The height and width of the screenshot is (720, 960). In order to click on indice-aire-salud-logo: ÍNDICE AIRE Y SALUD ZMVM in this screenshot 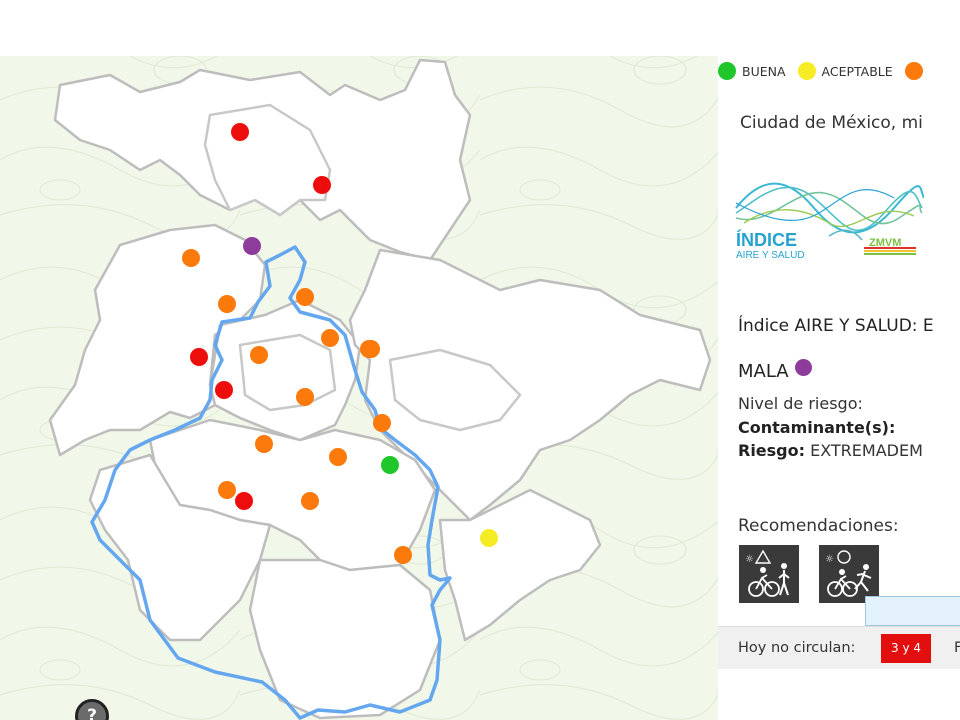, I will do `click(829, 223)`.